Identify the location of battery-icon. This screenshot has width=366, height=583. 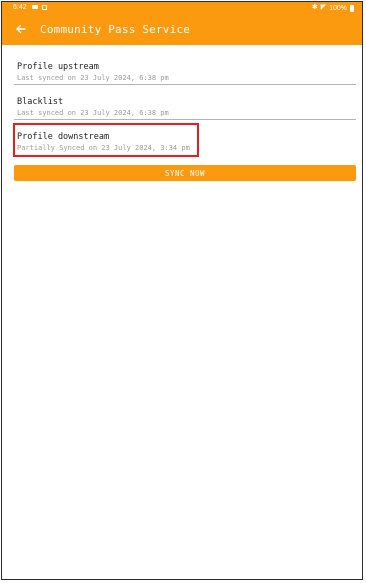
(352, 8).